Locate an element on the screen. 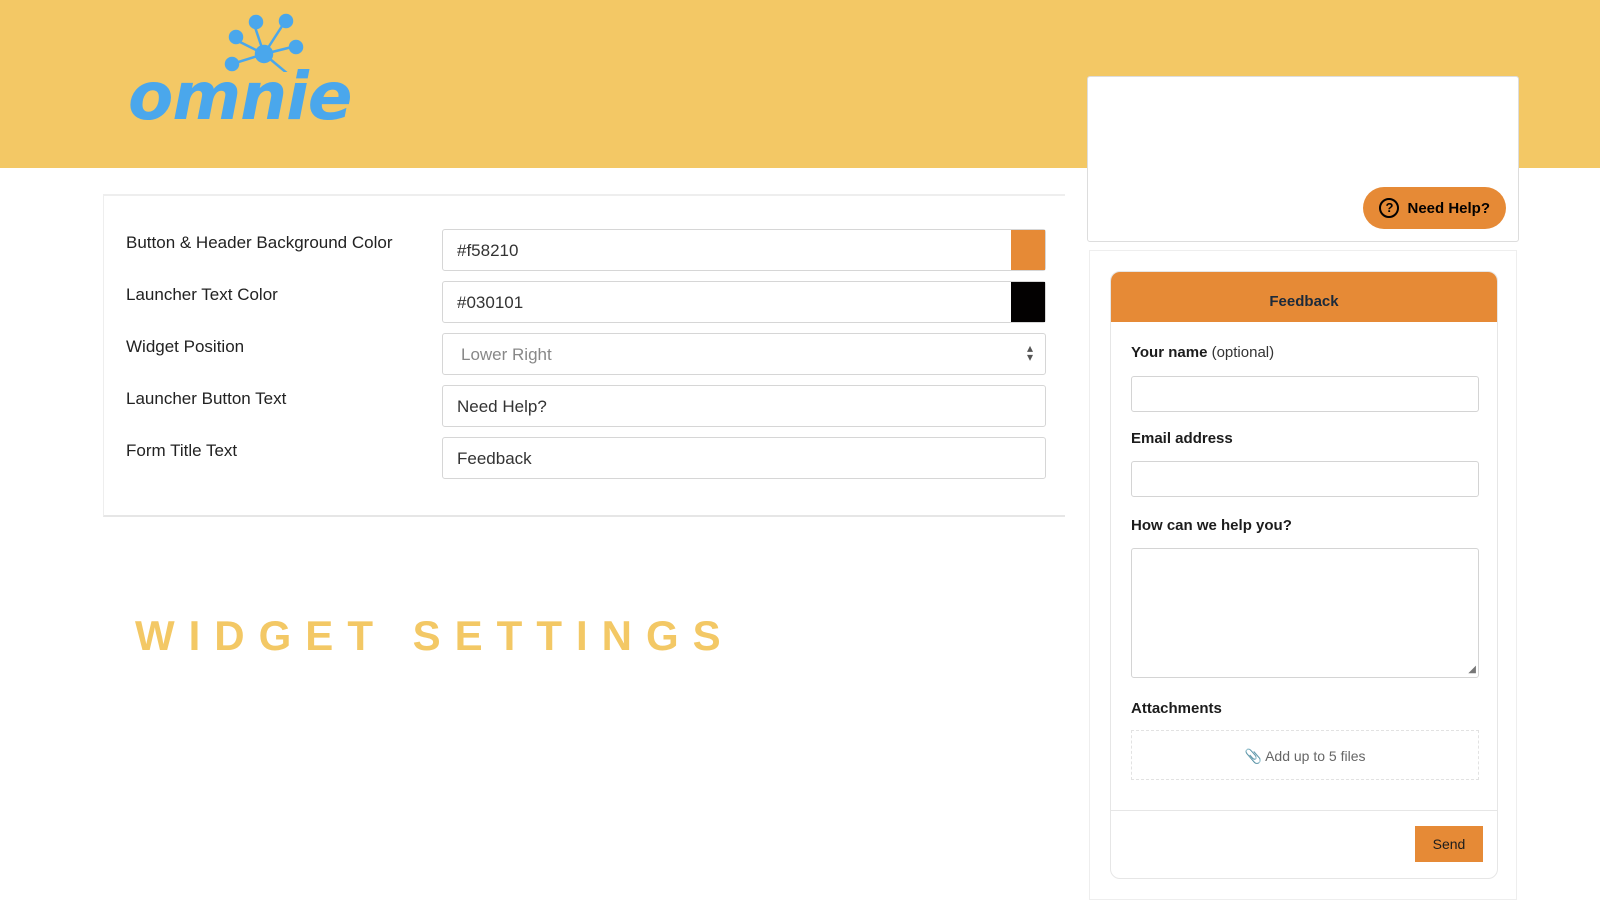  send-button: Send is located at coordinates (1449, 844).